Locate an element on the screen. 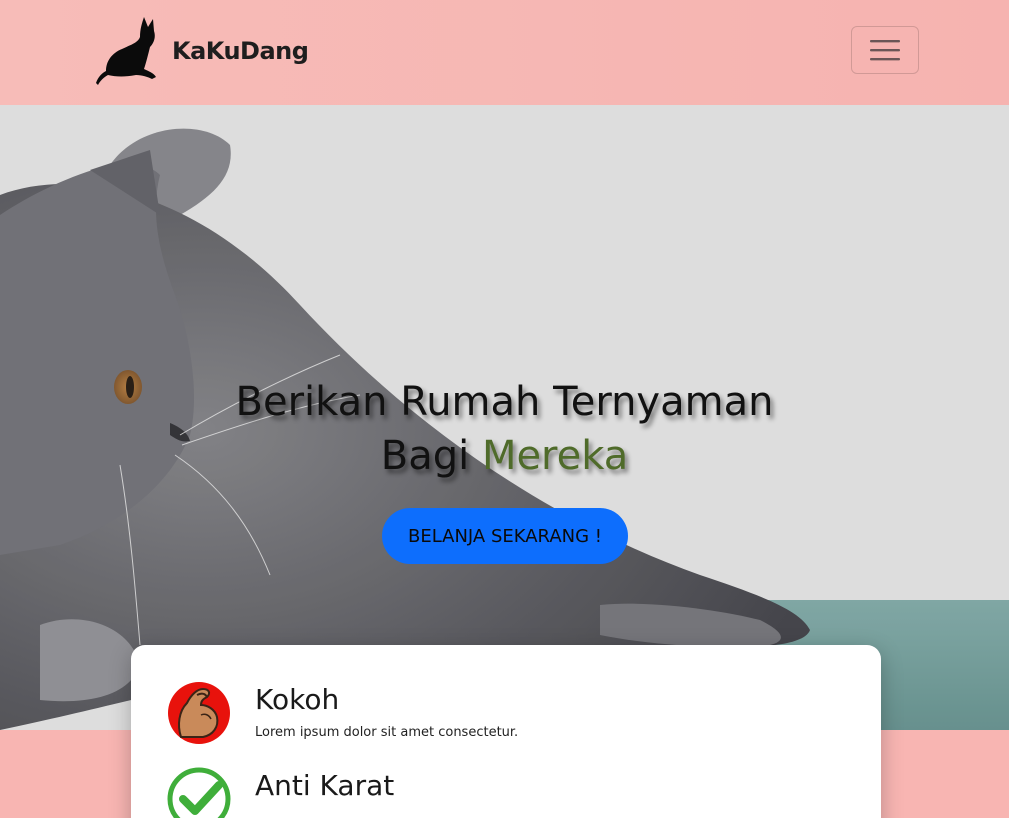  navbar: KaKuDang is located at coordinates (504, 52).